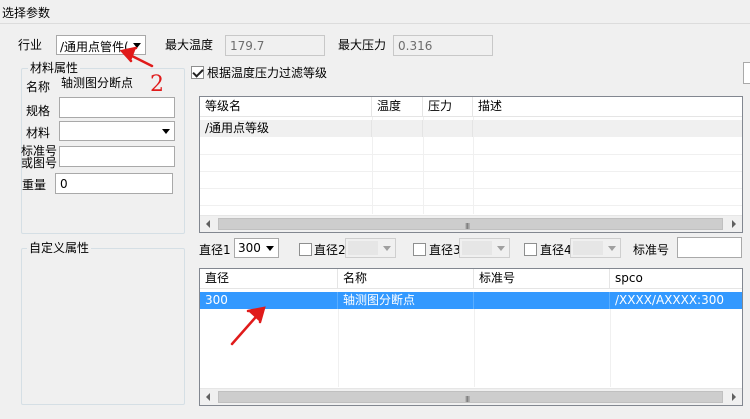 Image resolution: width=750 pixels, height=419 pixels. Describe the element at coordinates (192, 196) in the screenshot. I see `annotation-overlay` at that location.